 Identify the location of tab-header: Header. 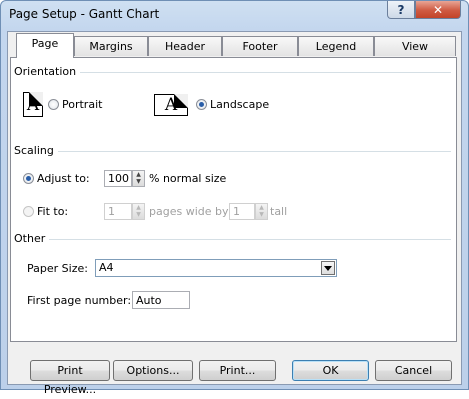
(185, 46).